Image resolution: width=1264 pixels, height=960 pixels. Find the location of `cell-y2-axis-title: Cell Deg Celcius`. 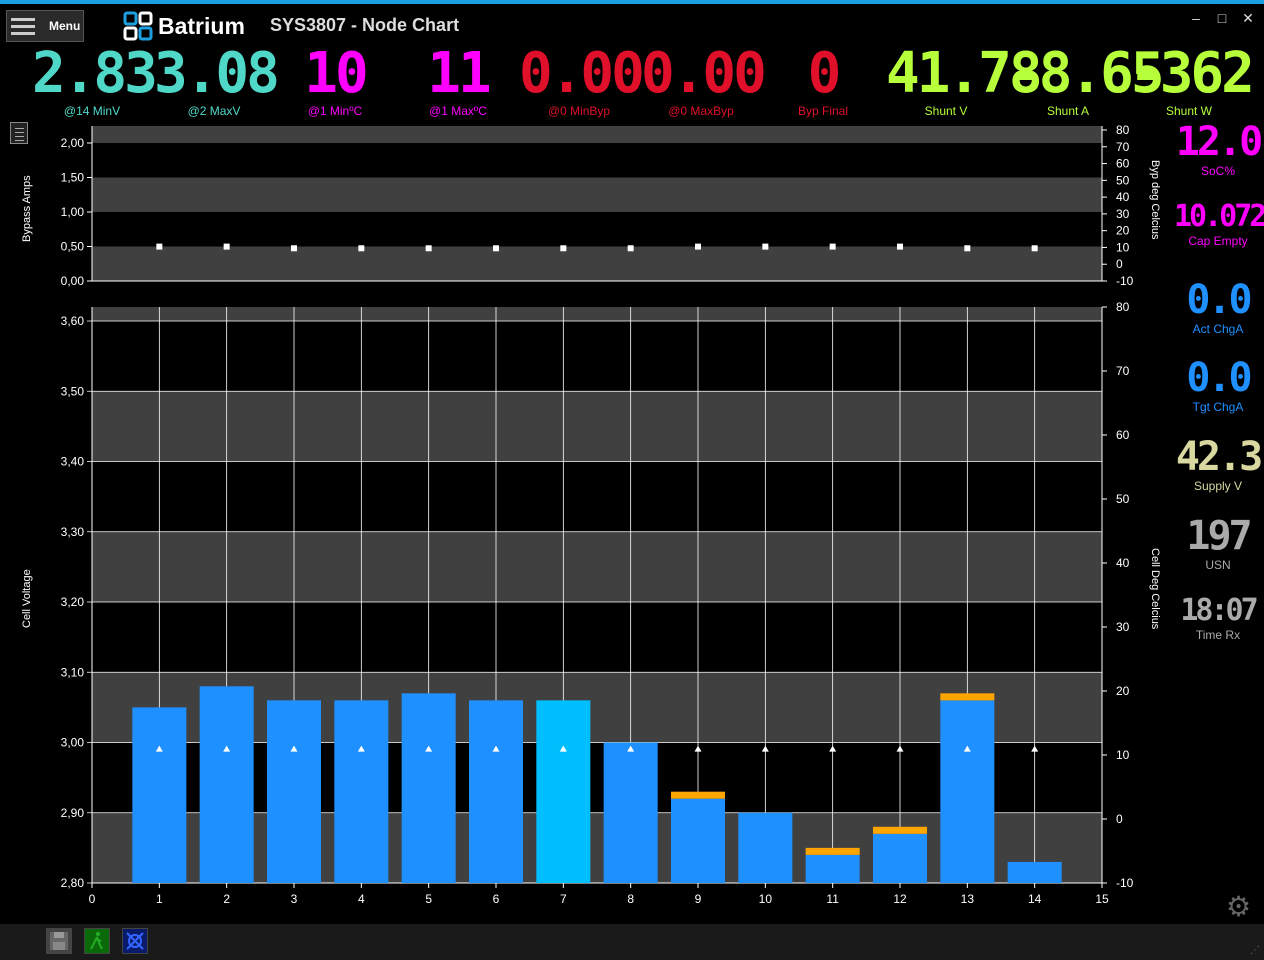

cell-y2-axis-title: Cell Deg Celcius is located at coordinates (1155, 589).